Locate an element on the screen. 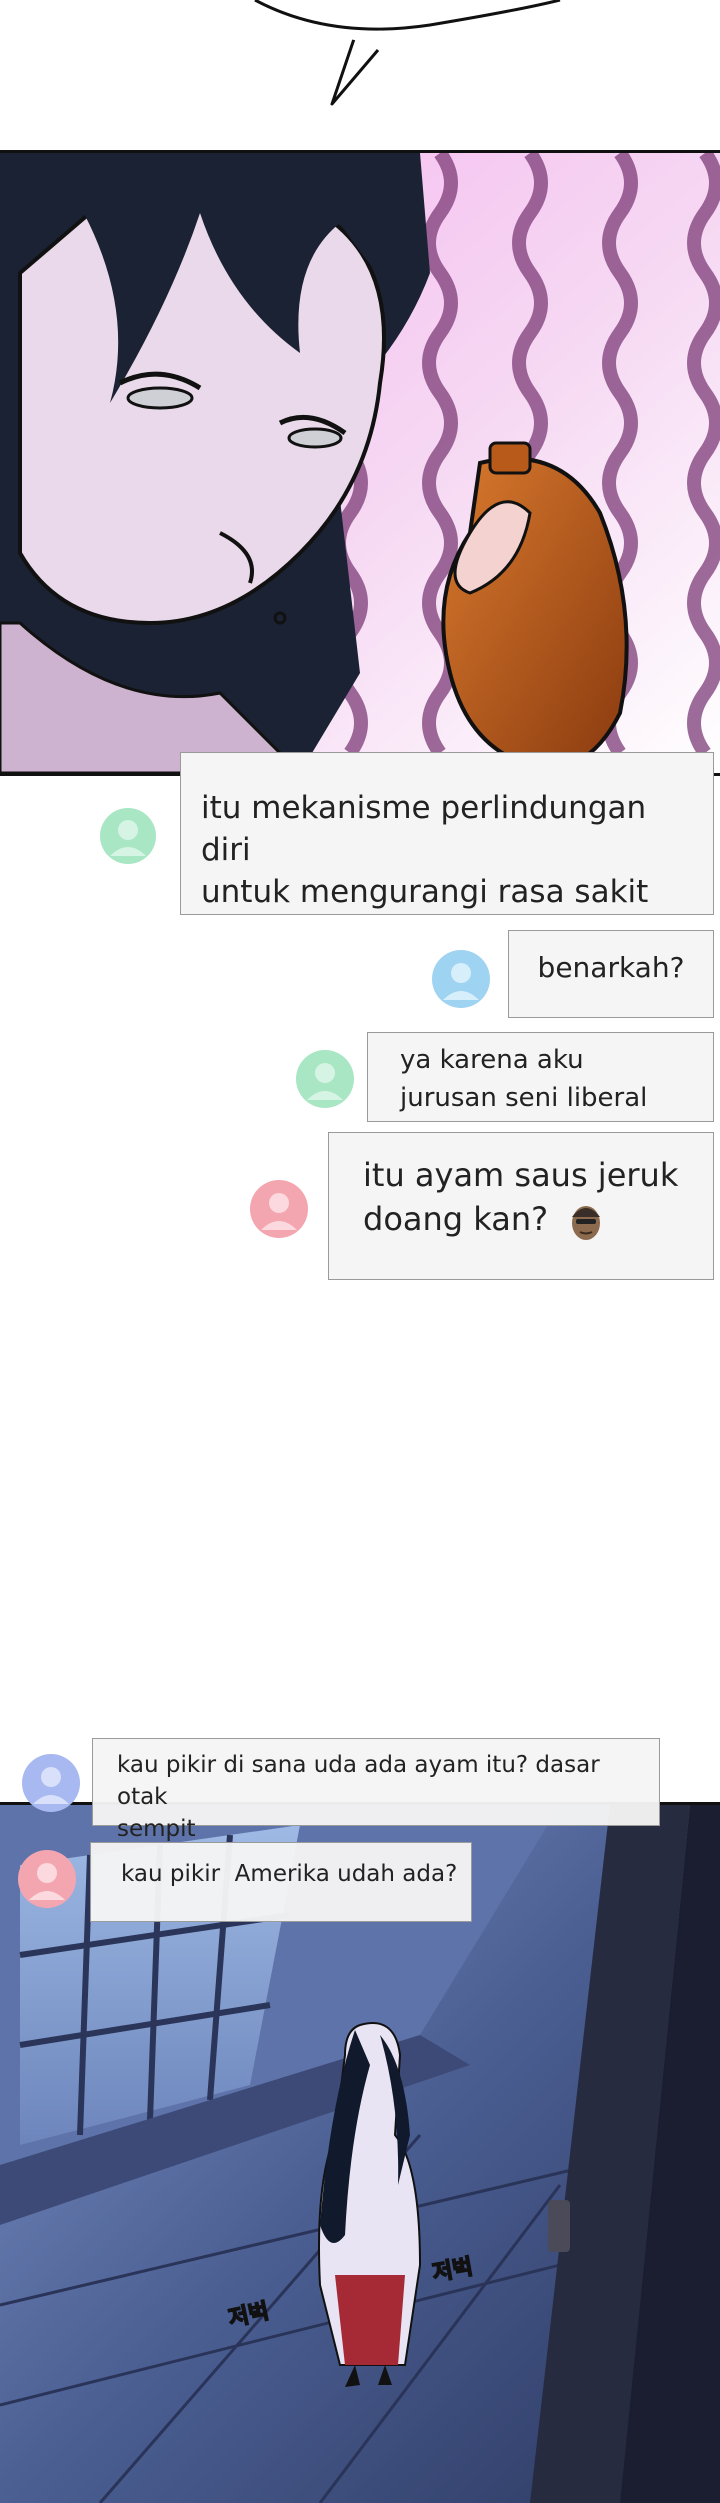 Image resolution: width=720 pixels, height=2503 pixels. avatar-periwinkle is located at coordinates (51, 1783).